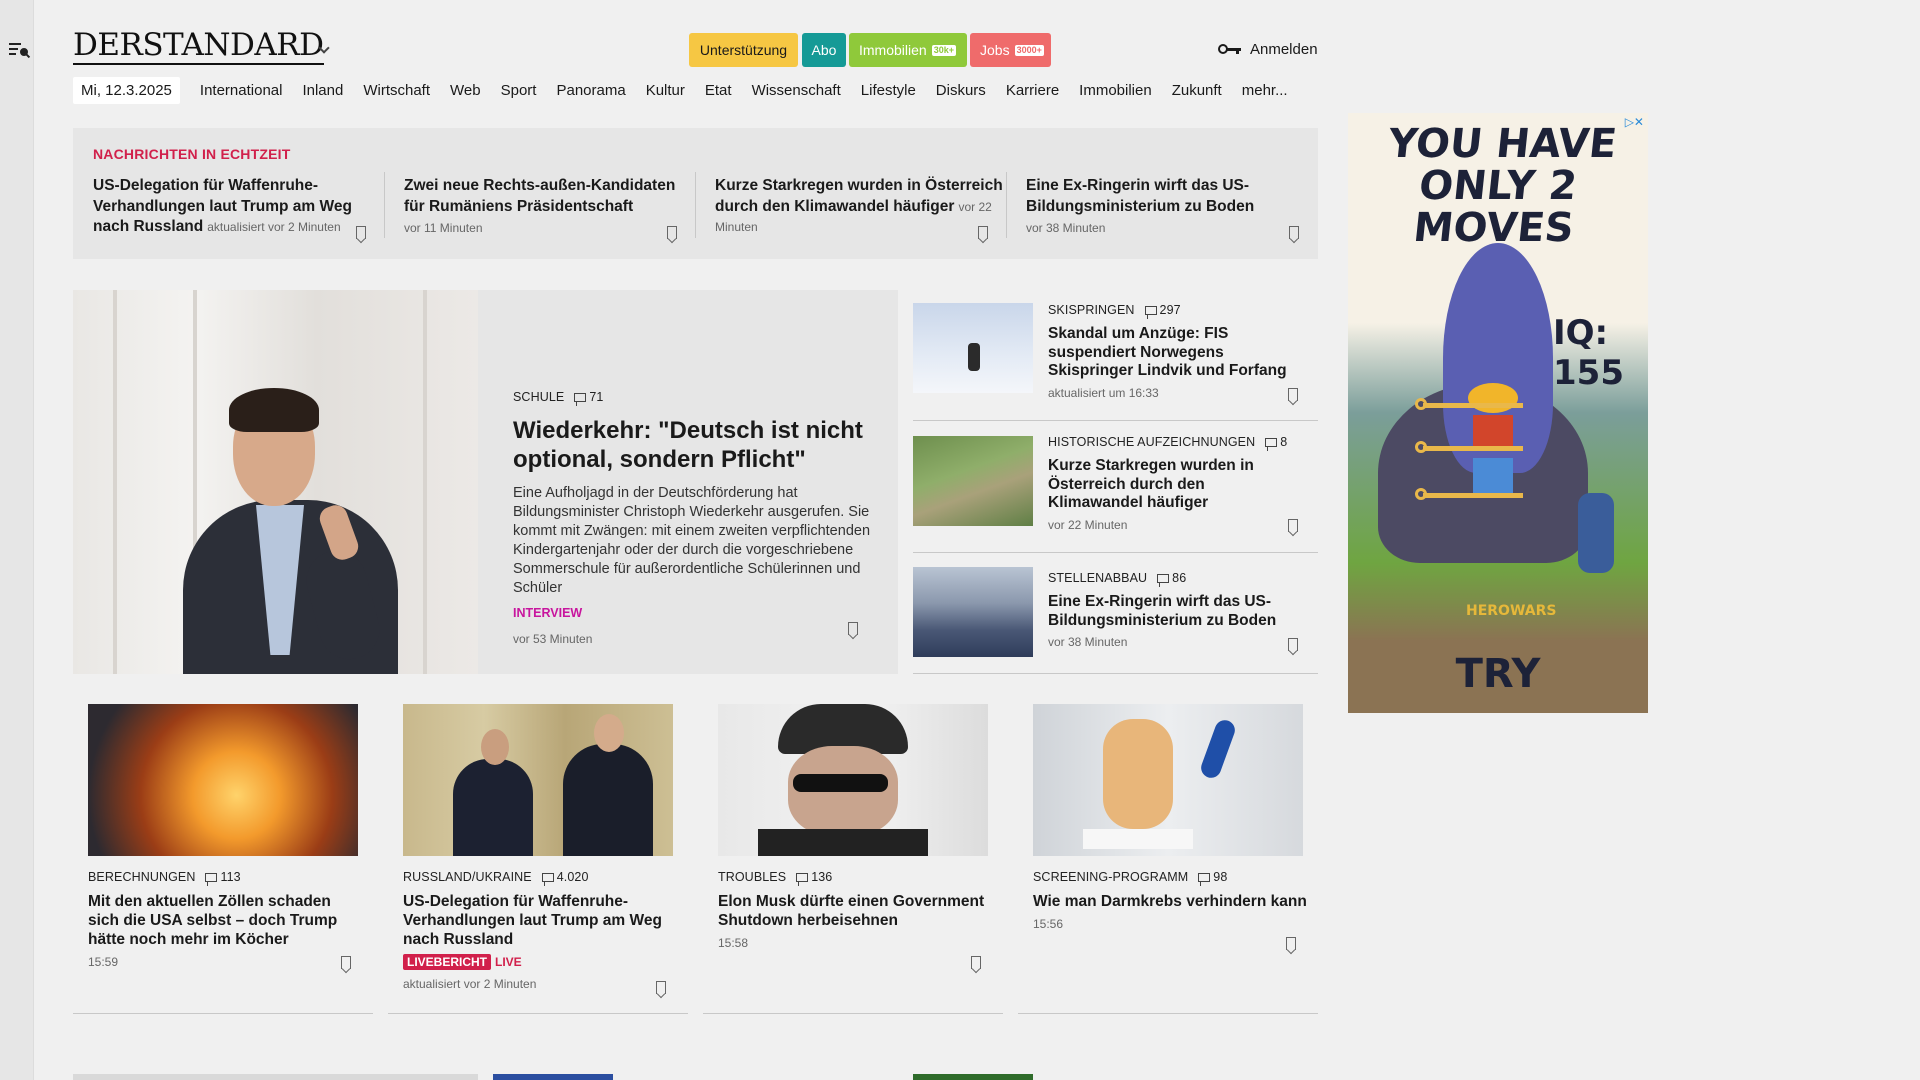  What do you see at coordinates (718, 90) in the screenshot?
I see `nav-item-etat: Etat` at bounding box center [718, 90].